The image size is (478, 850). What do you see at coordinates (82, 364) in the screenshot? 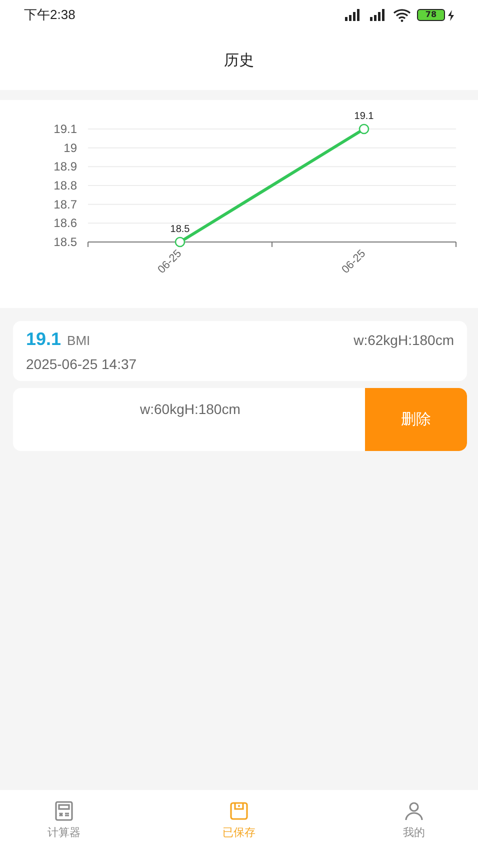
I see `record-date: 2025-06-25 14:37` at bounding box center [82, 364].